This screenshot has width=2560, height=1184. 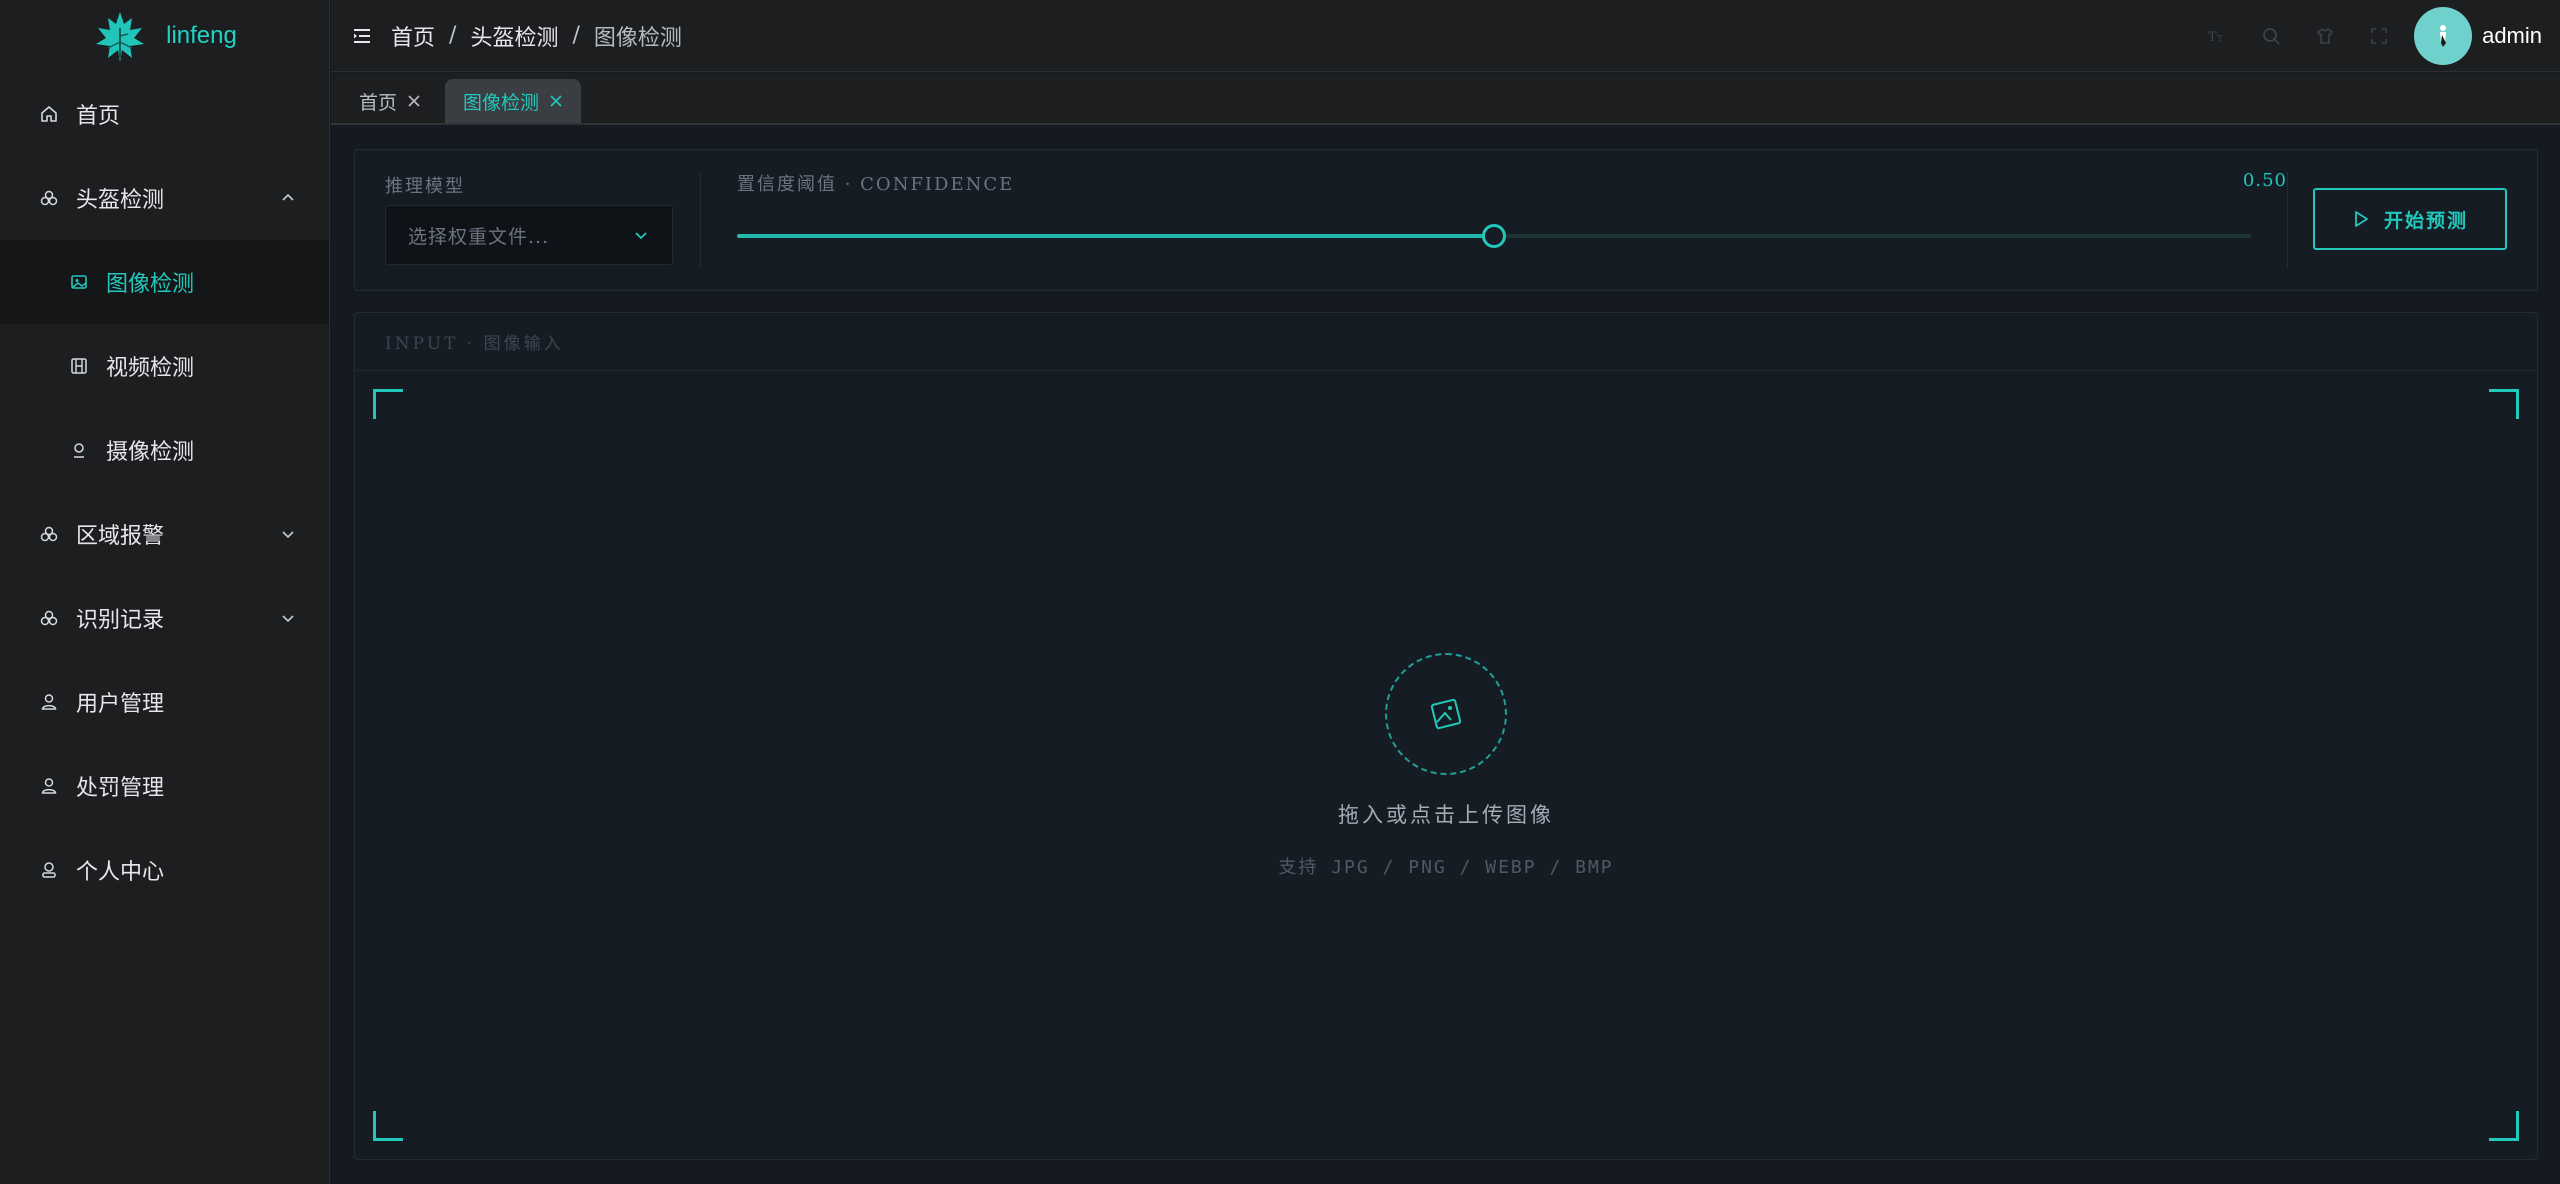 I want to click on tab-label: 图像检测, so click(x=501, y=102).